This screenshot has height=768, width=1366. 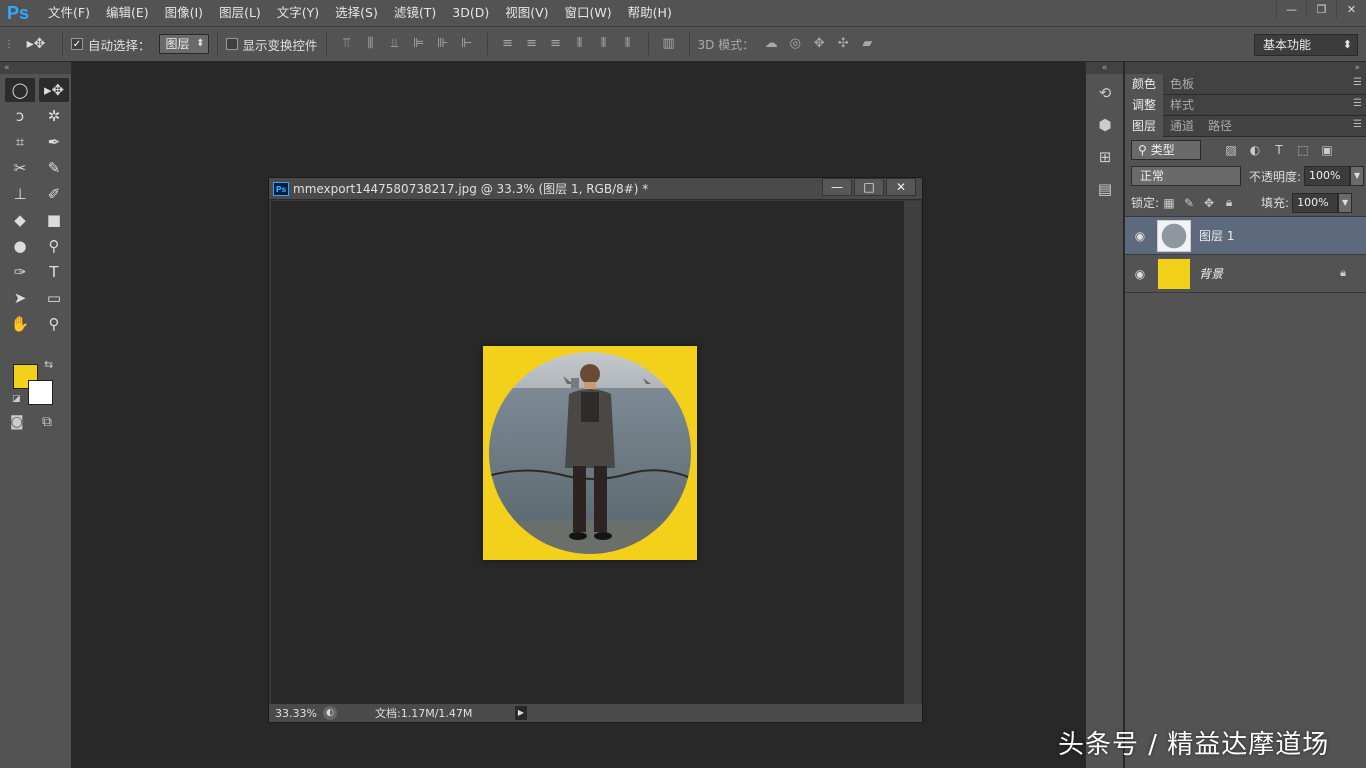 I want to click on menu-type: 文字(Y), so click(x=298, y=13).